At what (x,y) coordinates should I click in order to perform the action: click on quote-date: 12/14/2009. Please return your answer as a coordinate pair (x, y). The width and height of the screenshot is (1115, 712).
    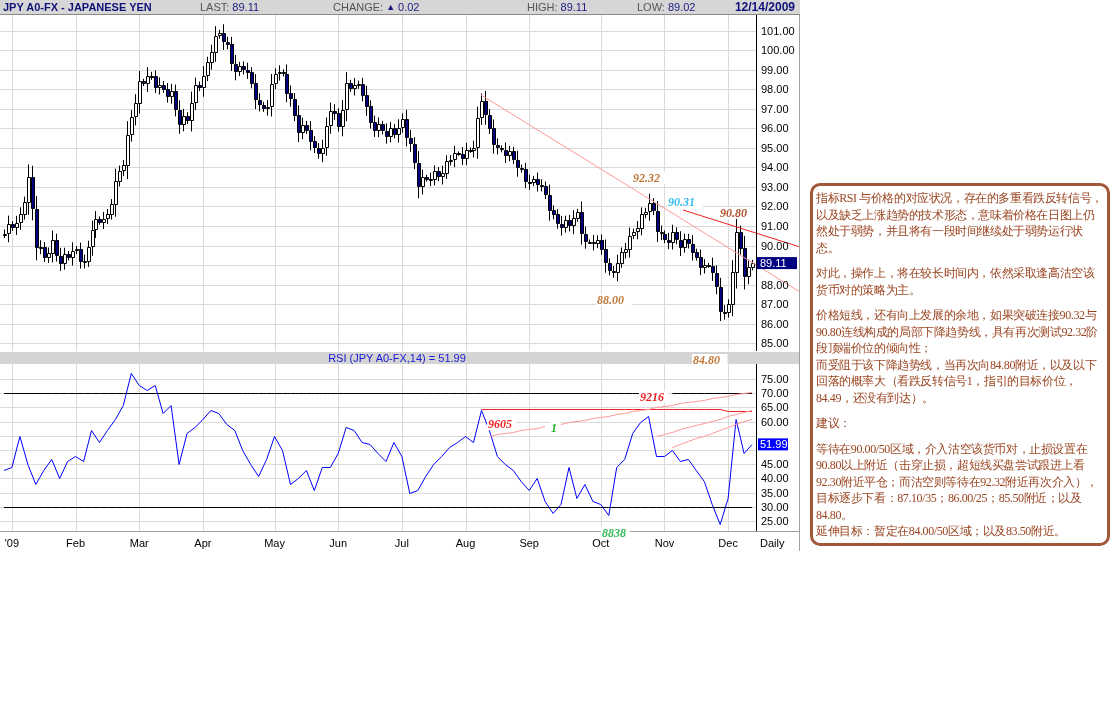
    Looking at the image, I should click on (764, 7).